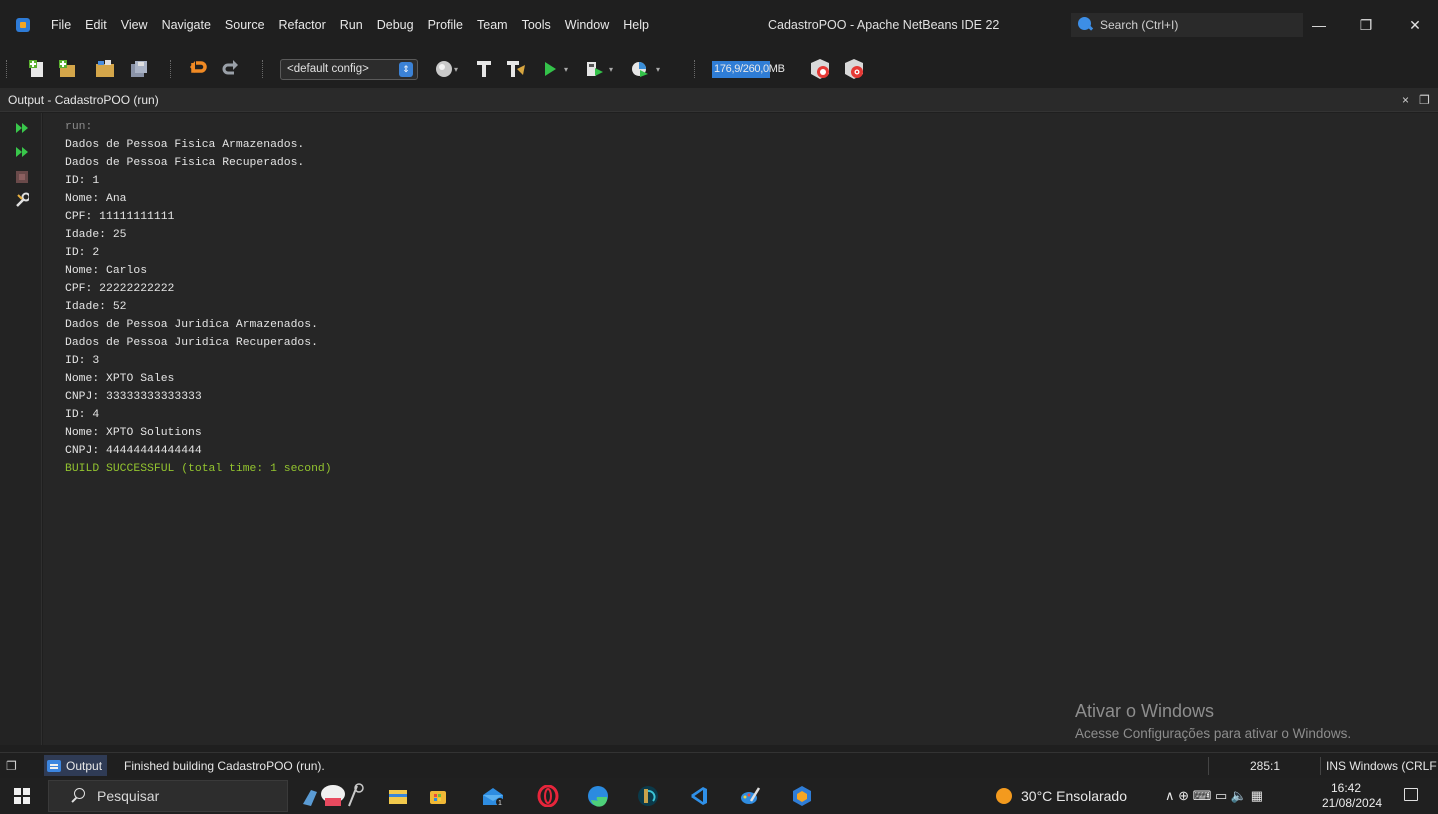  Describe the element at coordinates (1424, 100) in the screenshot. I see `maximize-panel-icon: ❐` at that location.